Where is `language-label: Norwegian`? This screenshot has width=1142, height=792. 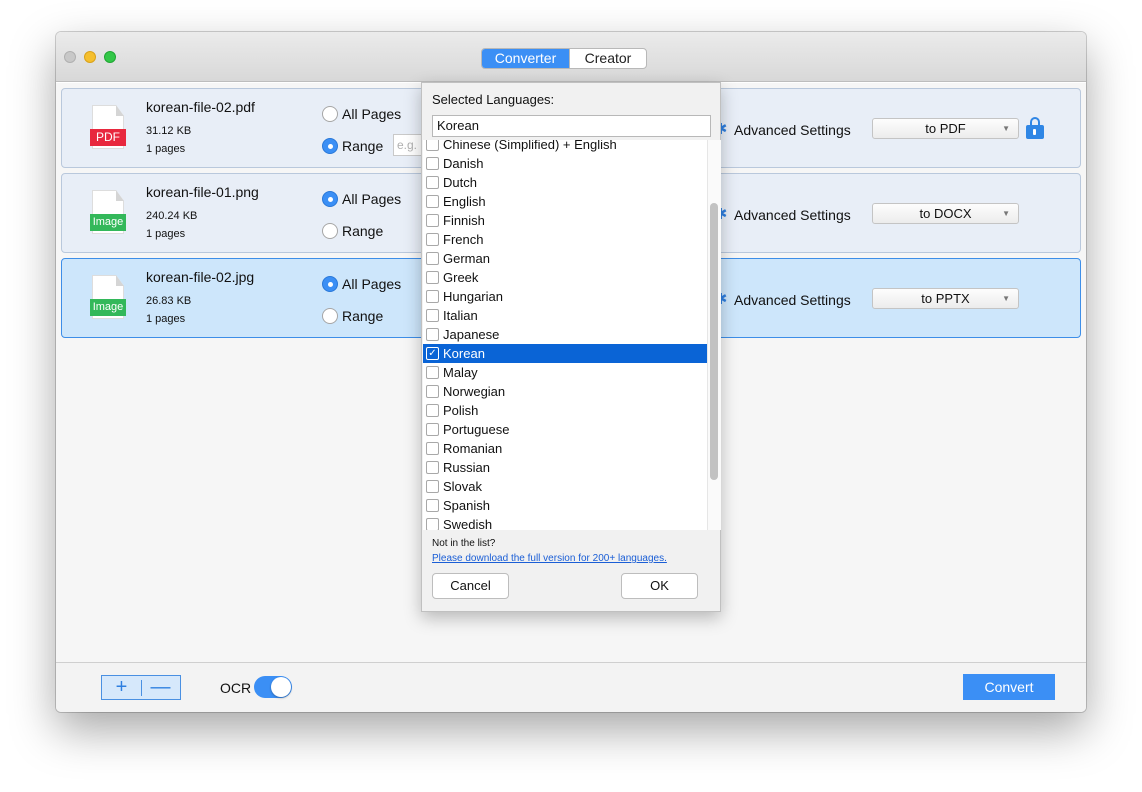 language-label: Norwegian is located at coordinates (474, 391).